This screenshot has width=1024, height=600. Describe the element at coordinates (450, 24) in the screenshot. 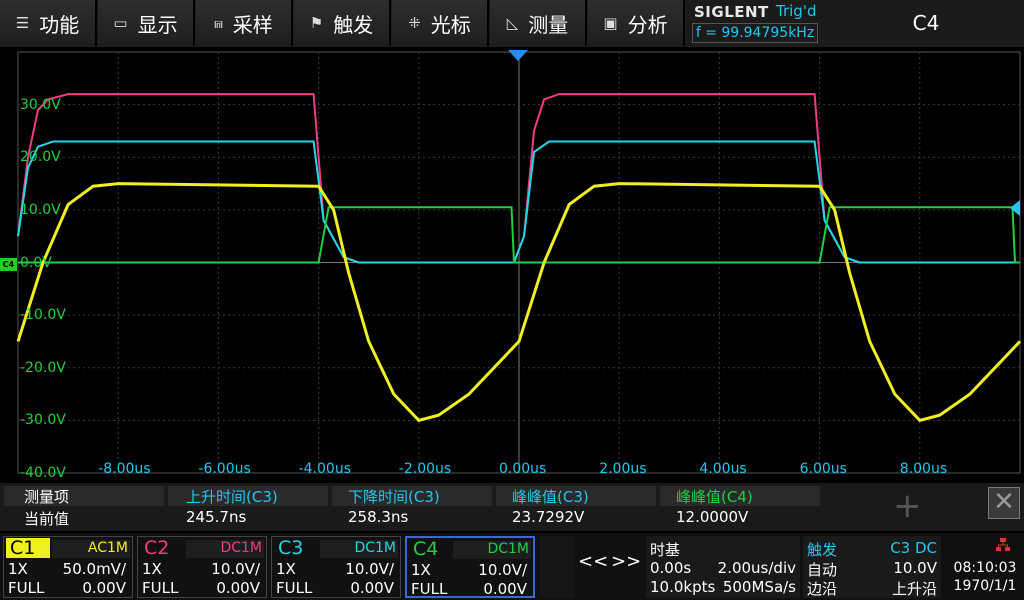

I see `menu-label: 光标` at that location.